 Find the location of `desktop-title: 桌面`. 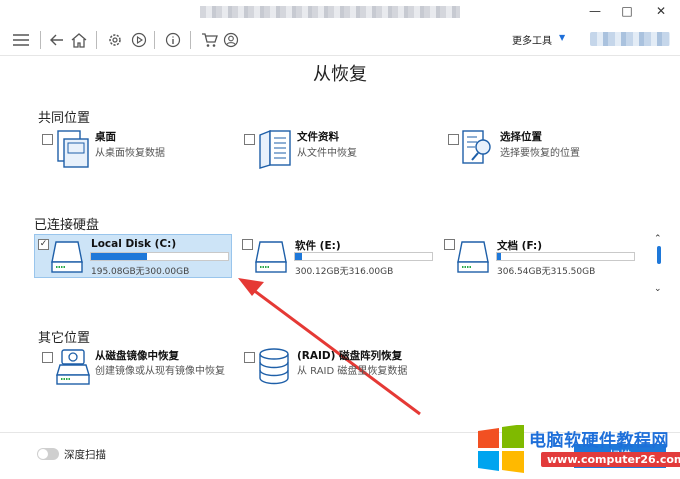

desktop-title: 桌面 is located at coordinates (105, 136).